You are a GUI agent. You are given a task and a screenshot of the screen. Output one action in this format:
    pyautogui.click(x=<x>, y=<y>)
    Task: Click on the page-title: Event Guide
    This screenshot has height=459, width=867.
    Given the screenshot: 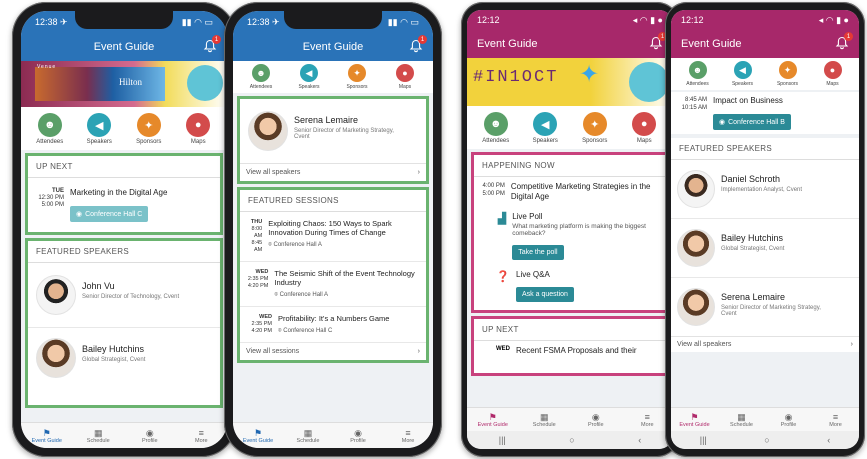 What is the action you would take?
    pyautogui.click(x=124, y=47)
    